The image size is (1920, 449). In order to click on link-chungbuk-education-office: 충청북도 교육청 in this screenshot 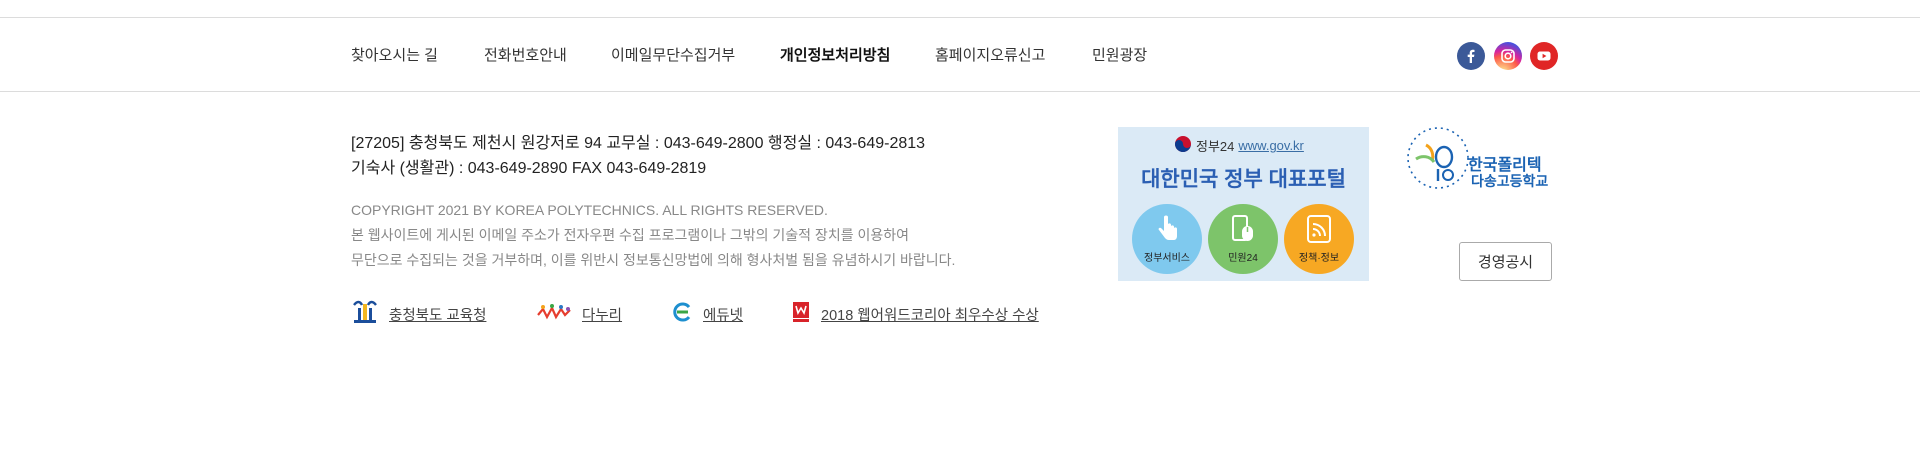, I will do `click(419, 314)`.